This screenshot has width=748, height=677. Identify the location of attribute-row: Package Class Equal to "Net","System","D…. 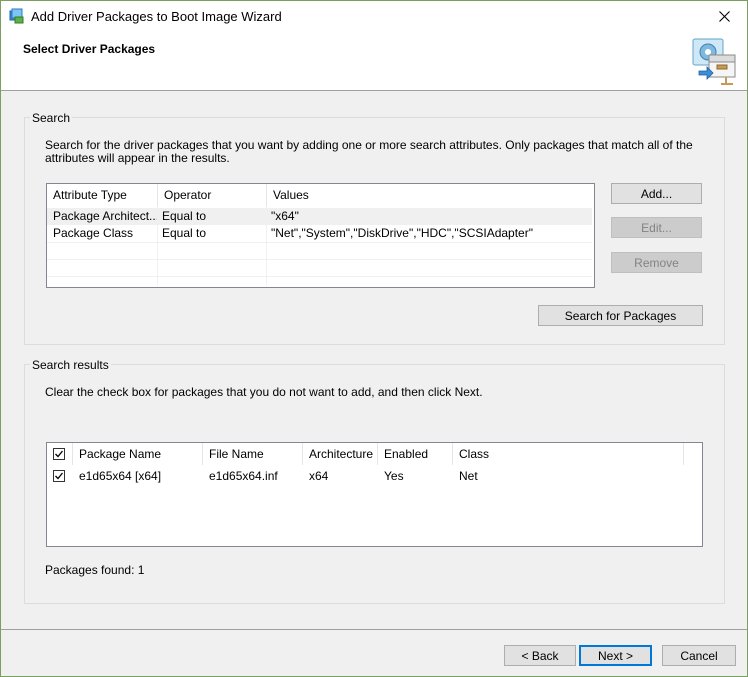
(319, 233).